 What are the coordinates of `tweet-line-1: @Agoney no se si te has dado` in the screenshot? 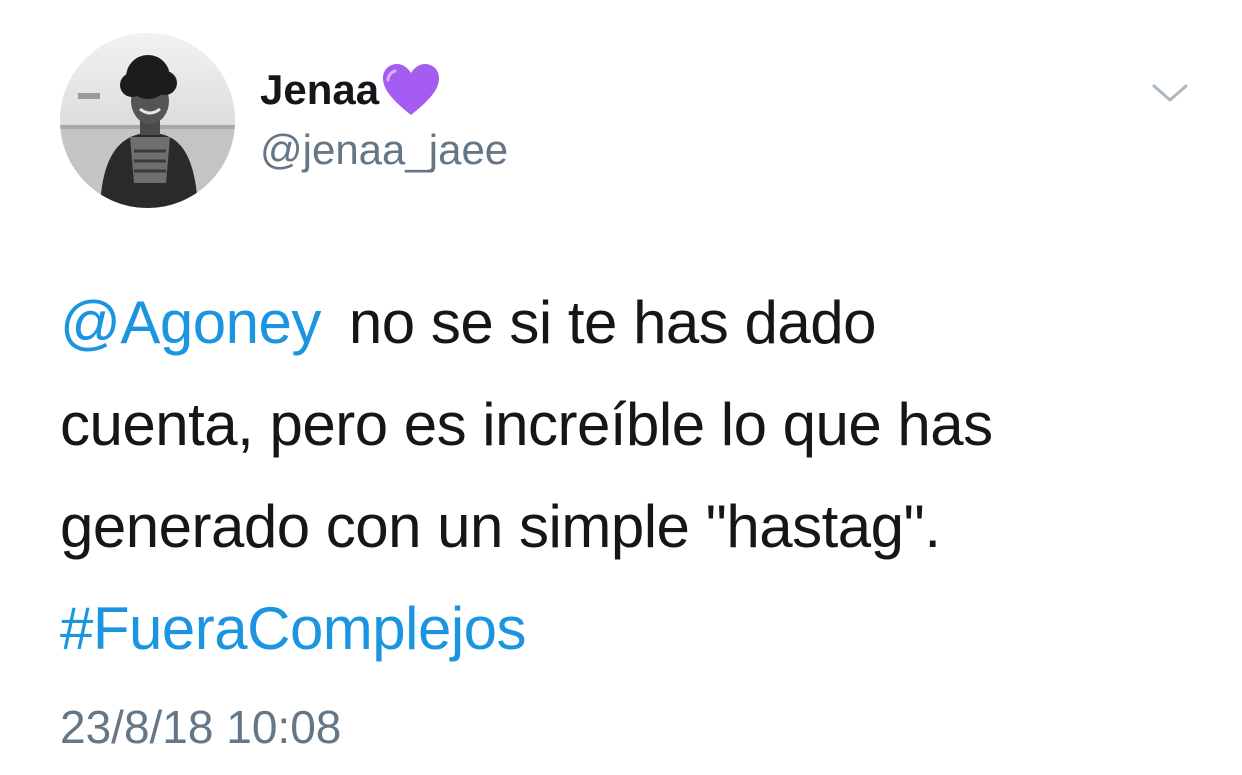 It's located at (625, 323).